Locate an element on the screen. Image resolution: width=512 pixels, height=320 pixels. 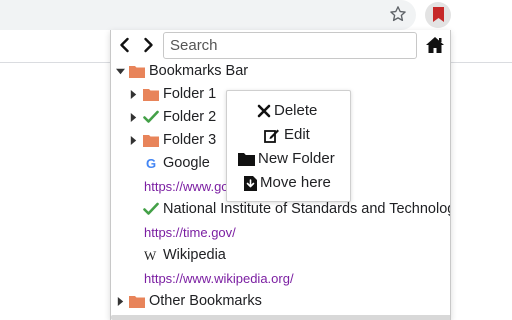
tree-item-label: Other Bookmarks is located at coordinates (205, 301).